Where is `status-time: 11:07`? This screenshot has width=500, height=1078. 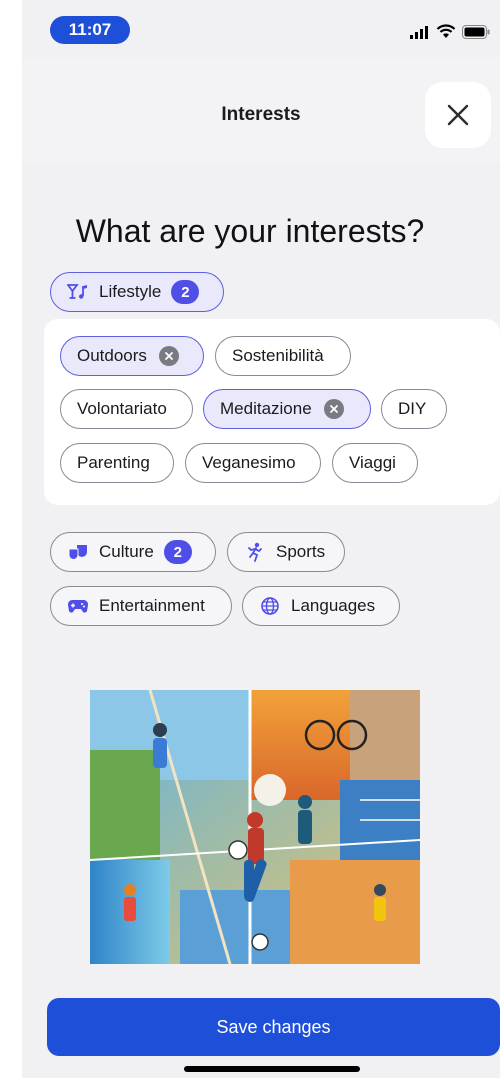
status-time: 11:07 is located at coordinates (90, 30).